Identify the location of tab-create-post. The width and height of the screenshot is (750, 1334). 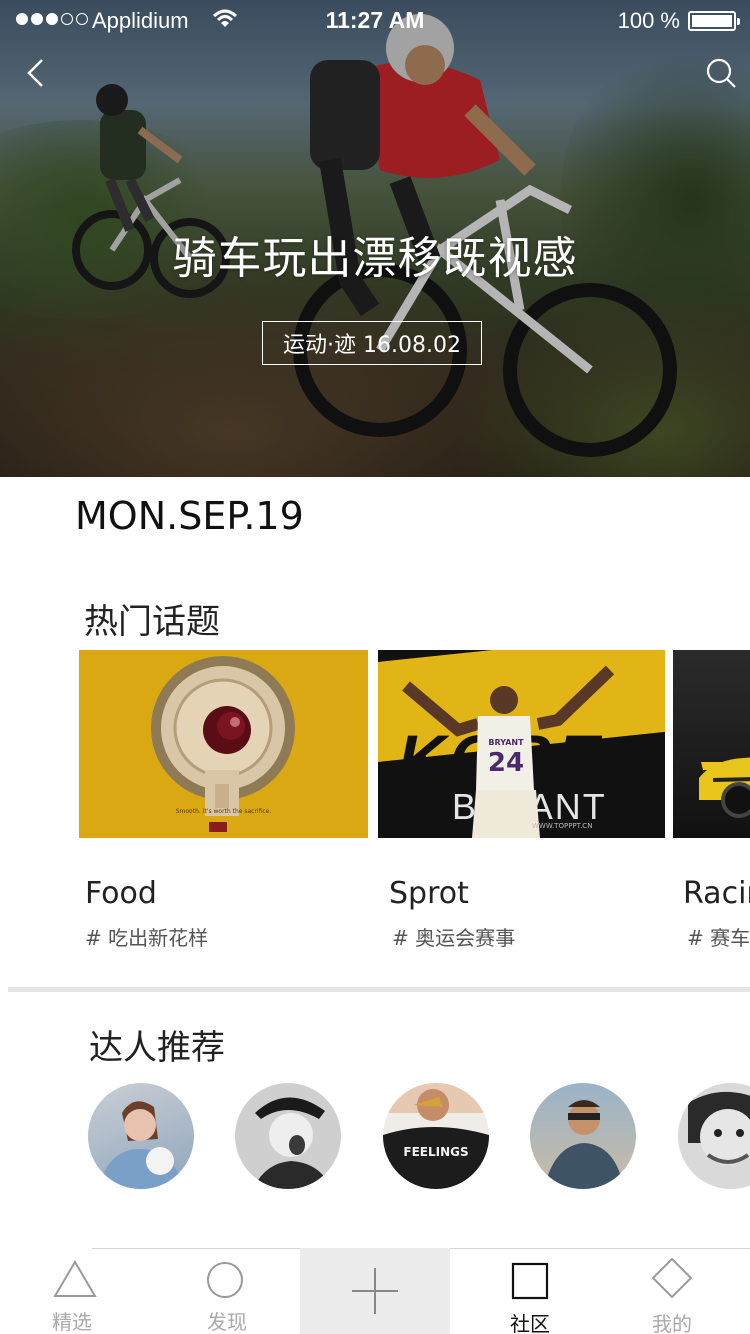
(375, 1291).